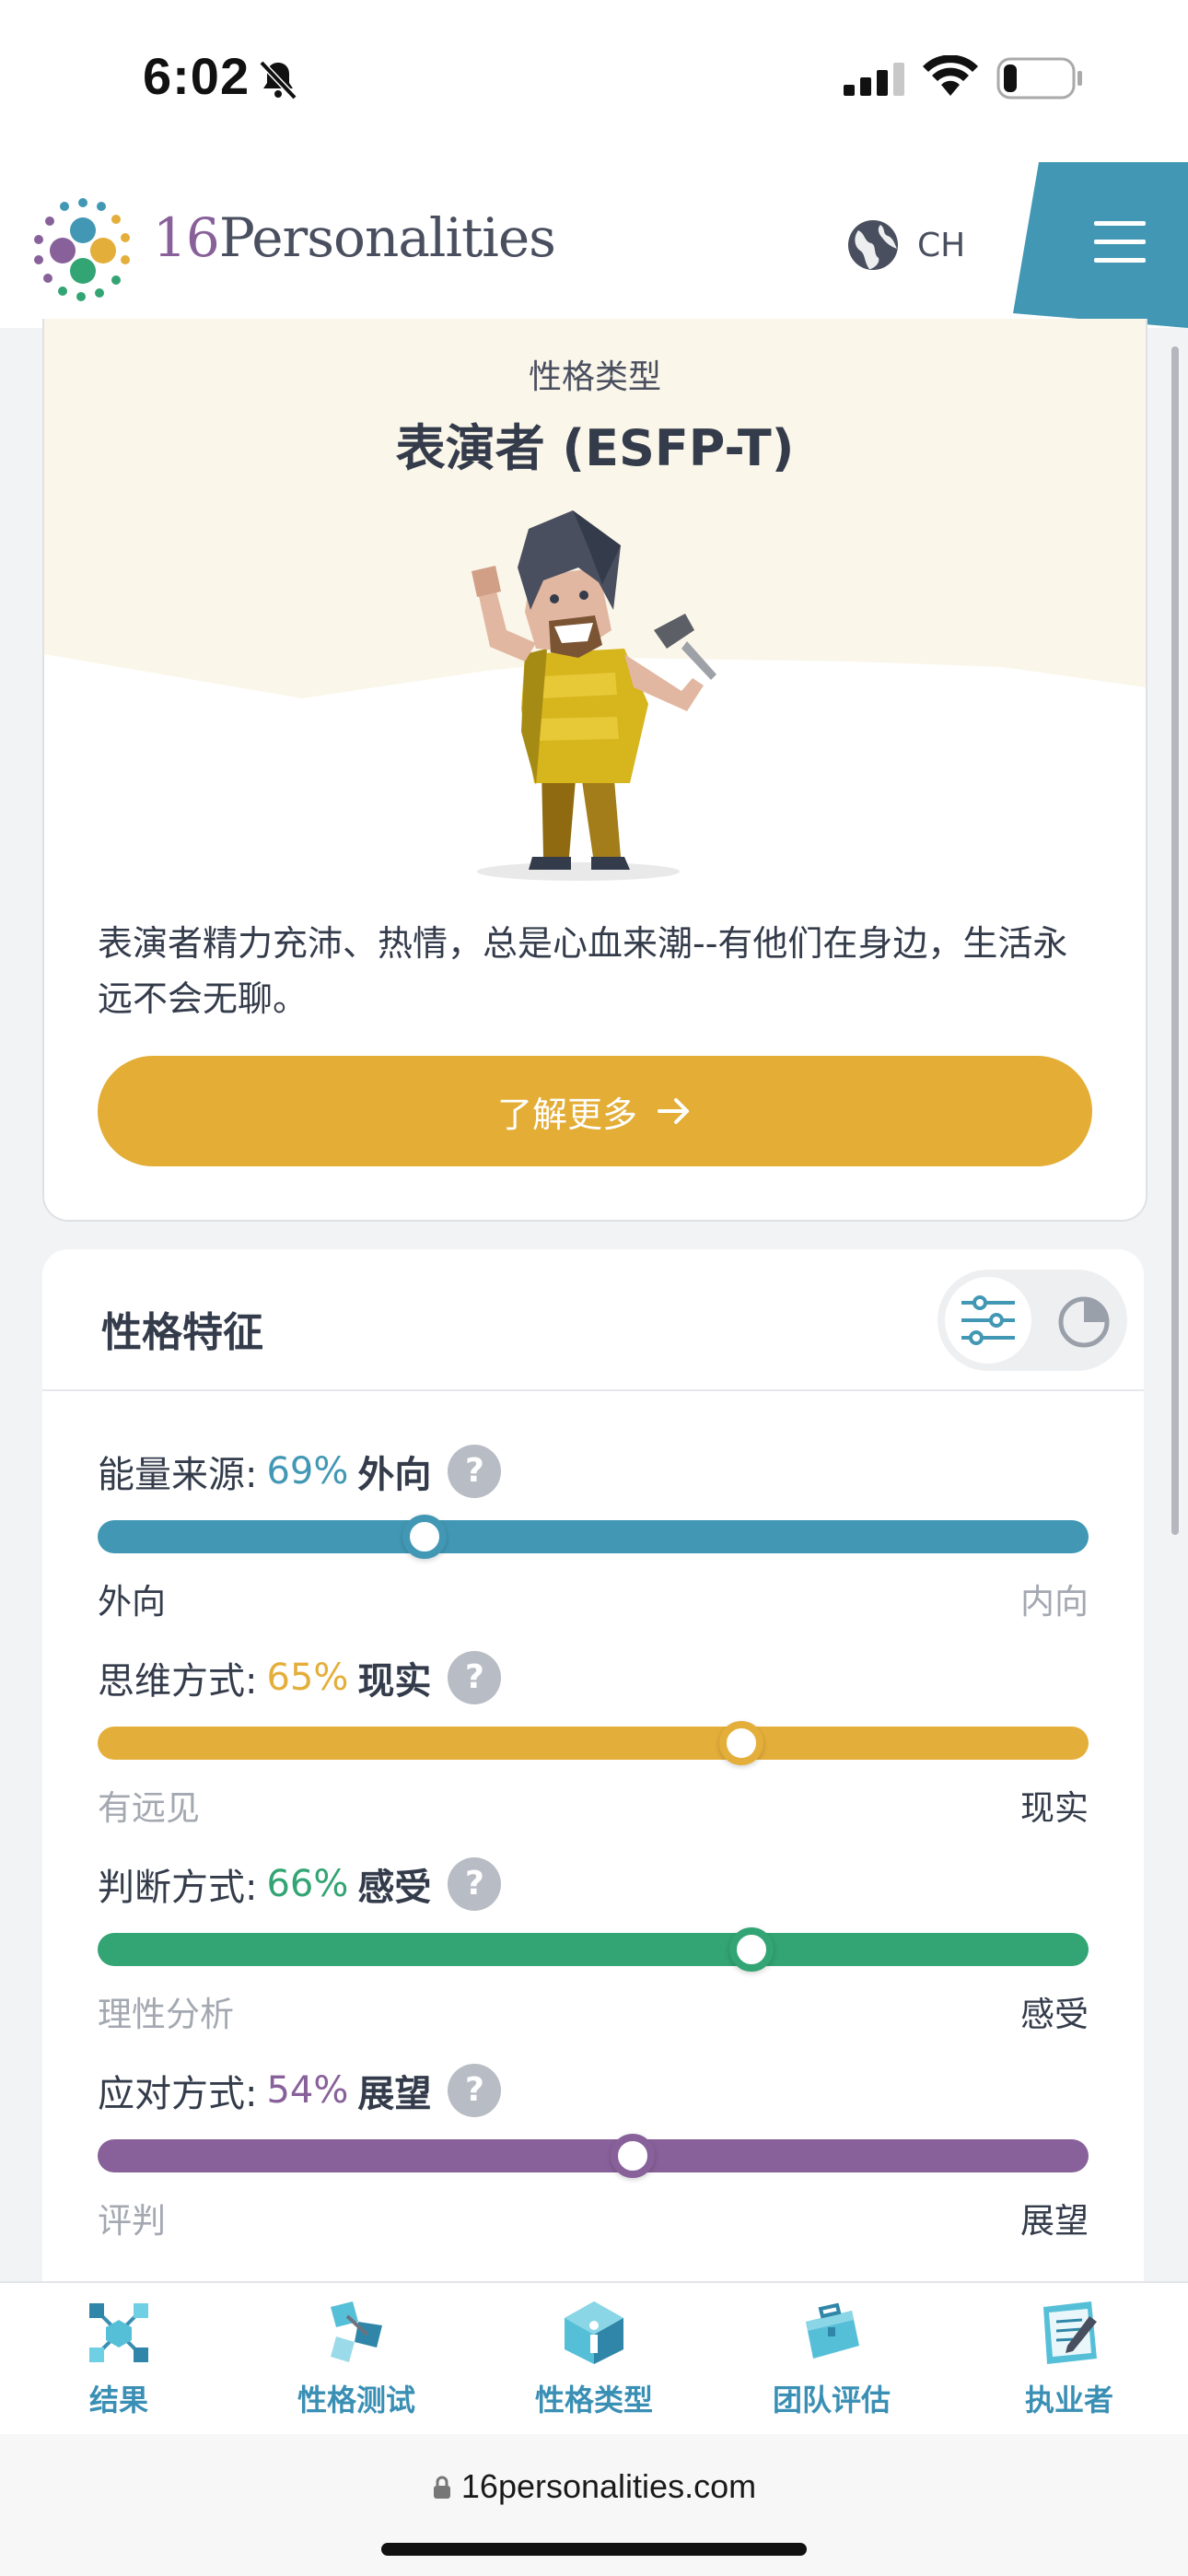 The image size is (1188, 2576). What do you see at coordinates (988, 1320) in the screenshot?
I see `sliders-icon` at bounding box center [988, 1320].